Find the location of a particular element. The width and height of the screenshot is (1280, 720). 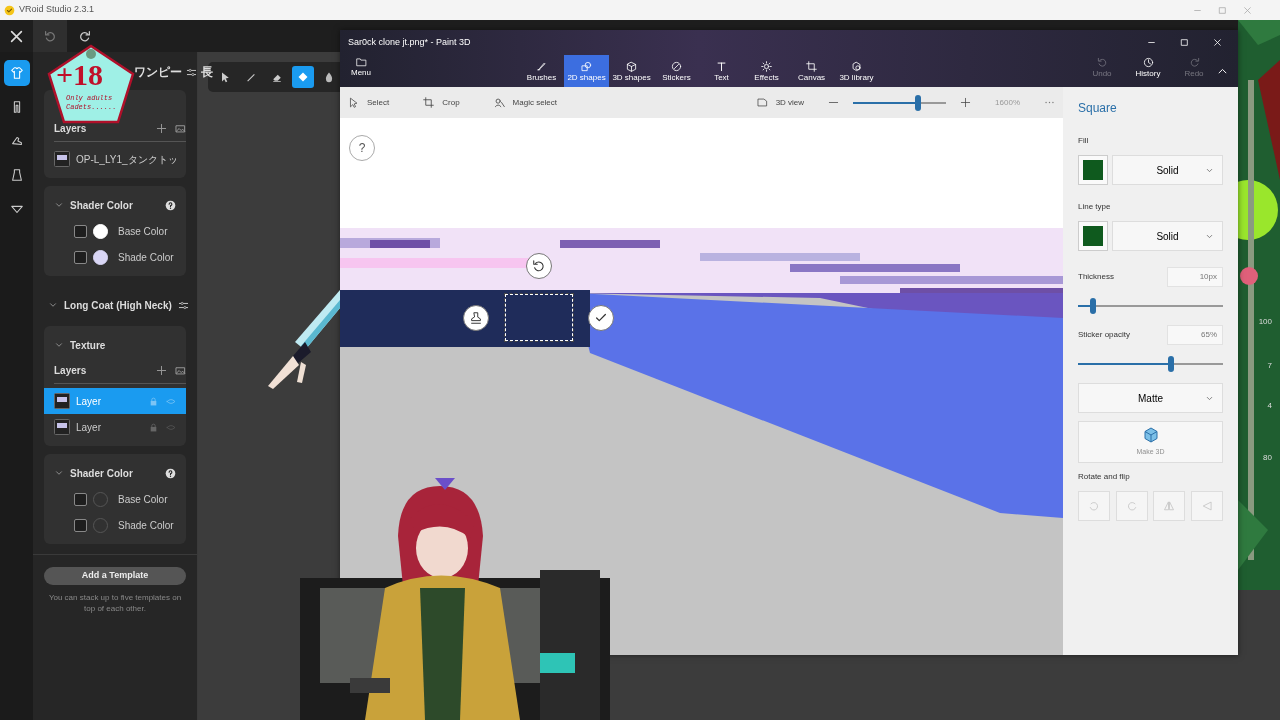

toolbar-tab: Effects is located at coordinates (766, 71).